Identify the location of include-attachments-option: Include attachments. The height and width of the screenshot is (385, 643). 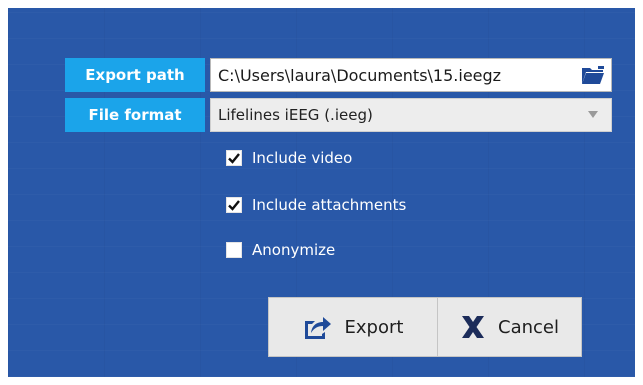
(316, 205).